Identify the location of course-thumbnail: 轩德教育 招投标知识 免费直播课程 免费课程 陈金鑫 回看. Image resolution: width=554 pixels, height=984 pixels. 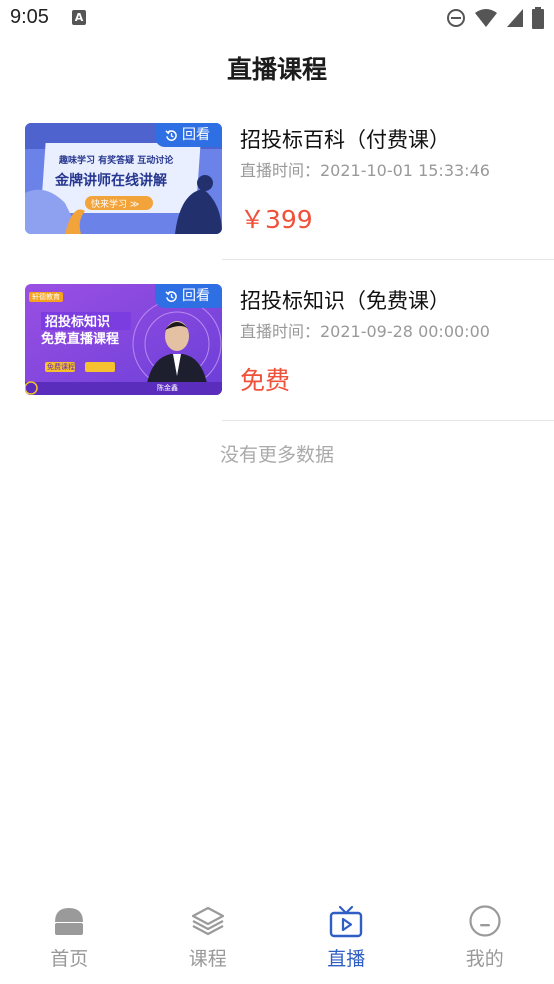
(123, 339).